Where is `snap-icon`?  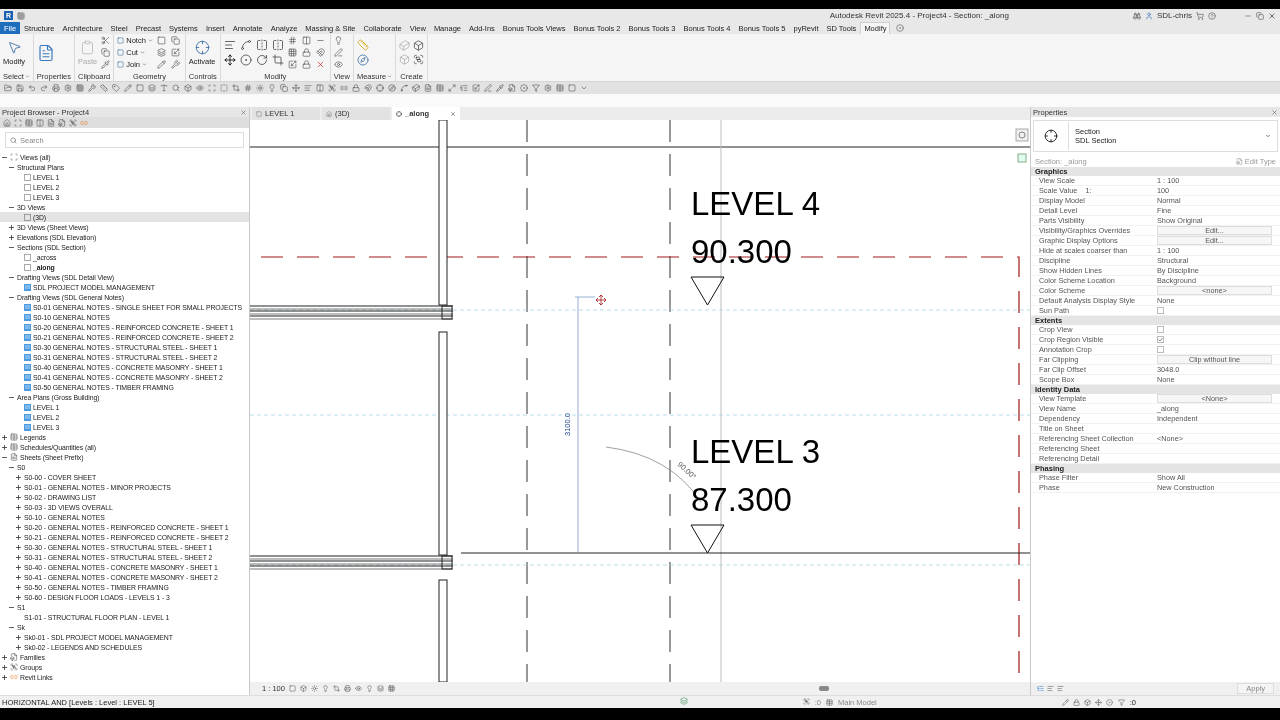
snap-icon is located at coordinates (320, 52).